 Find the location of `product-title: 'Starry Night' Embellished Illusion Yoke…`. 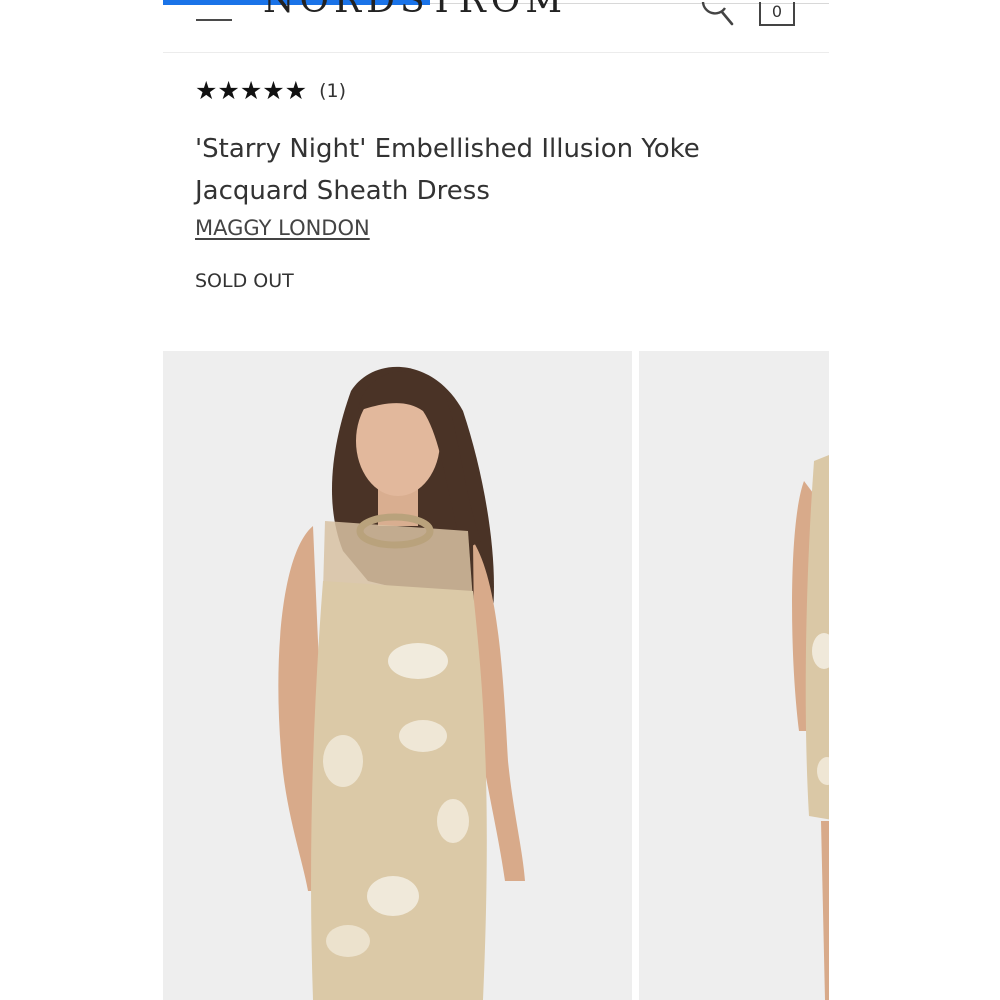

product-title: 'Starry Night' Embellished Illusion Yoke… is located at coordinates (447, 170).